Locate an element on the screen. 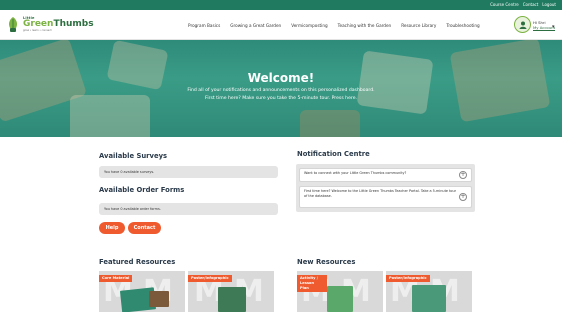 The height and width of the screenshot is (312, 562). thumb-logo-icon is located at coordinates (13, 24).